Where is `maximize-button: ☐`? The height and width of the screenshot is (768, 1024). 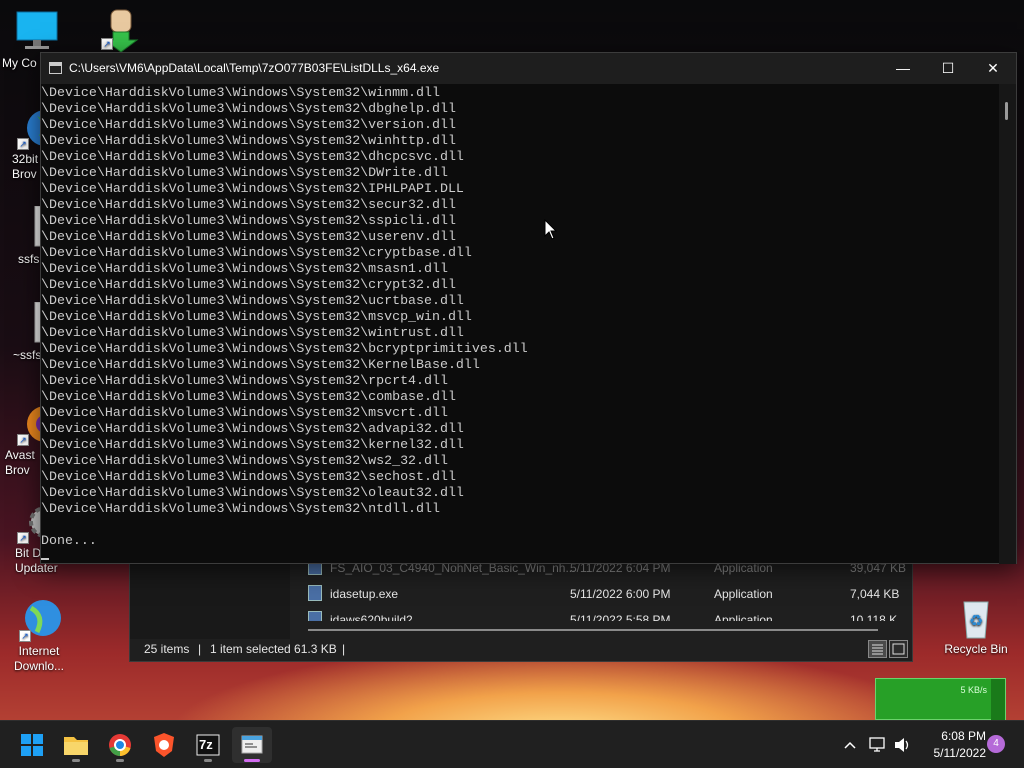
maximize-button: ☐ is located at coordinates (948, 68).